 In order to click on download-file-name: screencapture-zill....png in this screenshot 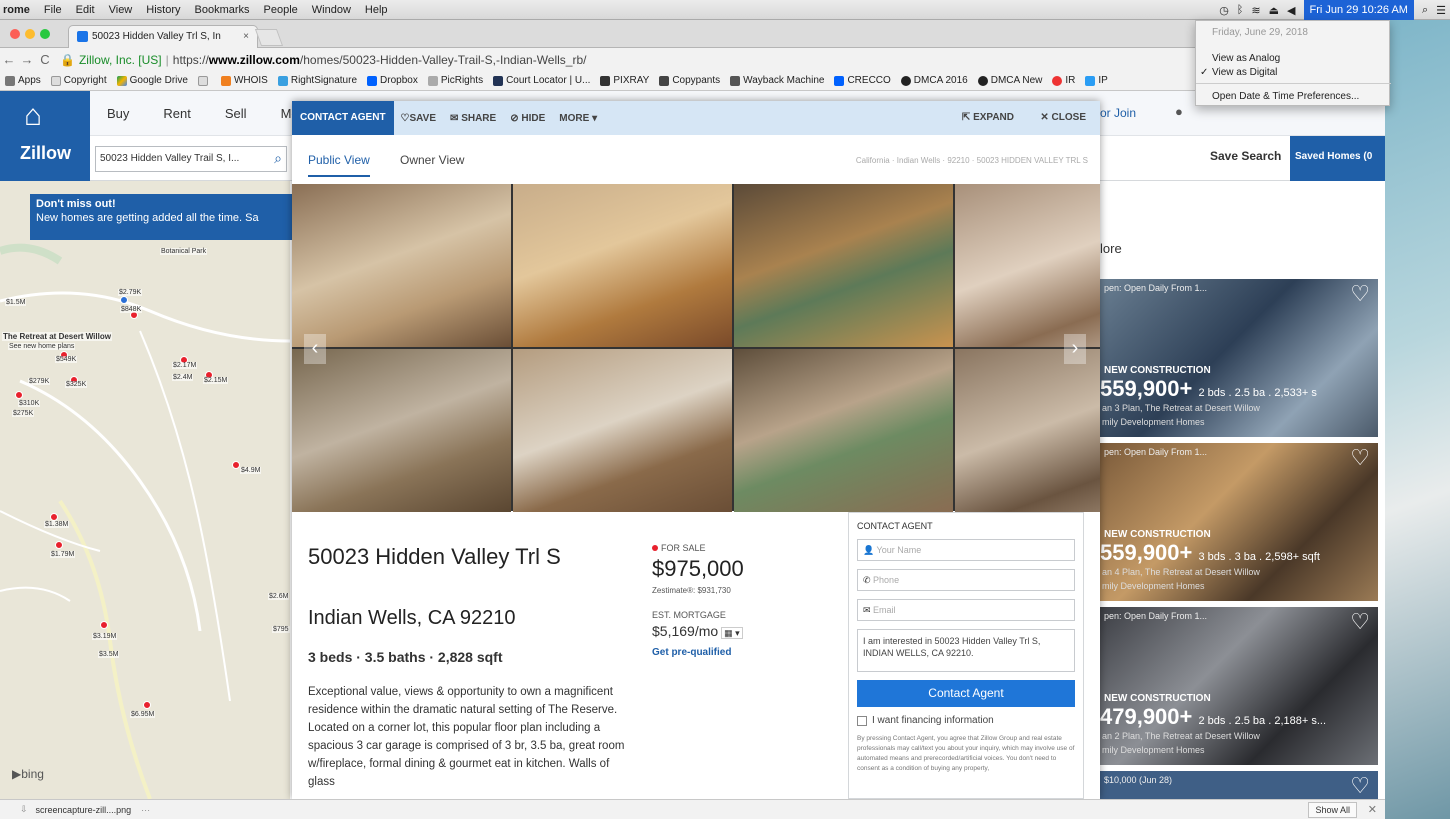, I will do `click(84, 810)`.